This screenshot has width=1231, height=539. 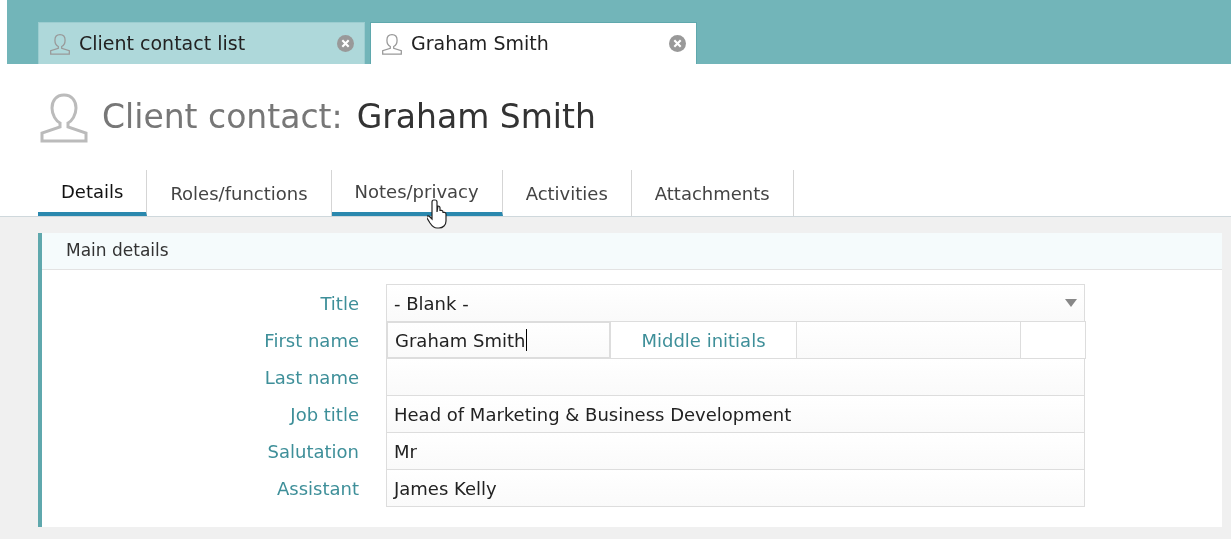 I want to click on input-field: James Kelly, so click(x=735, y=488).